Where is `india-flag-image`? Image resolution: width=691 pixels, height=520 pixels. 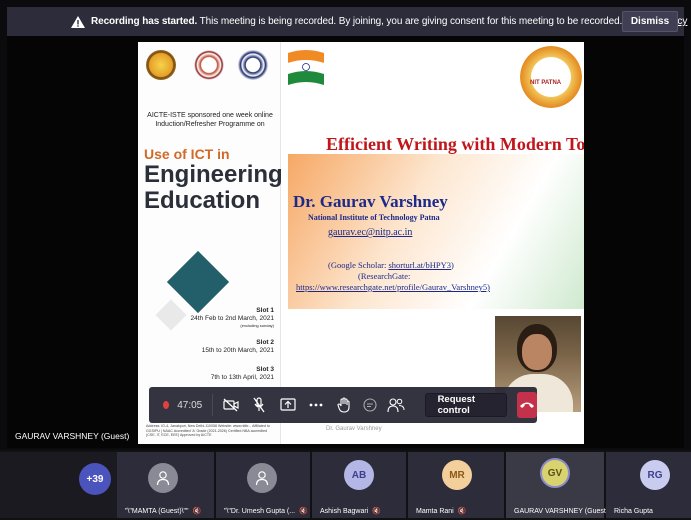
india-flag-image is located at coordinates (306, 68).